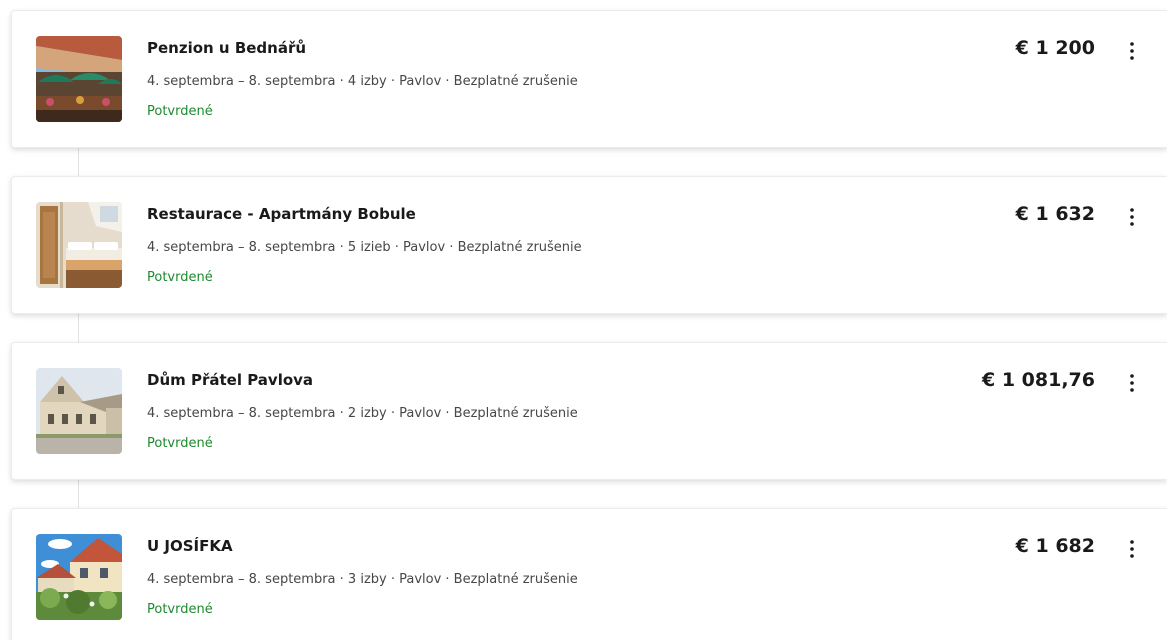  I want to click on guesthouse-terrace-photo, so click(79, 79).